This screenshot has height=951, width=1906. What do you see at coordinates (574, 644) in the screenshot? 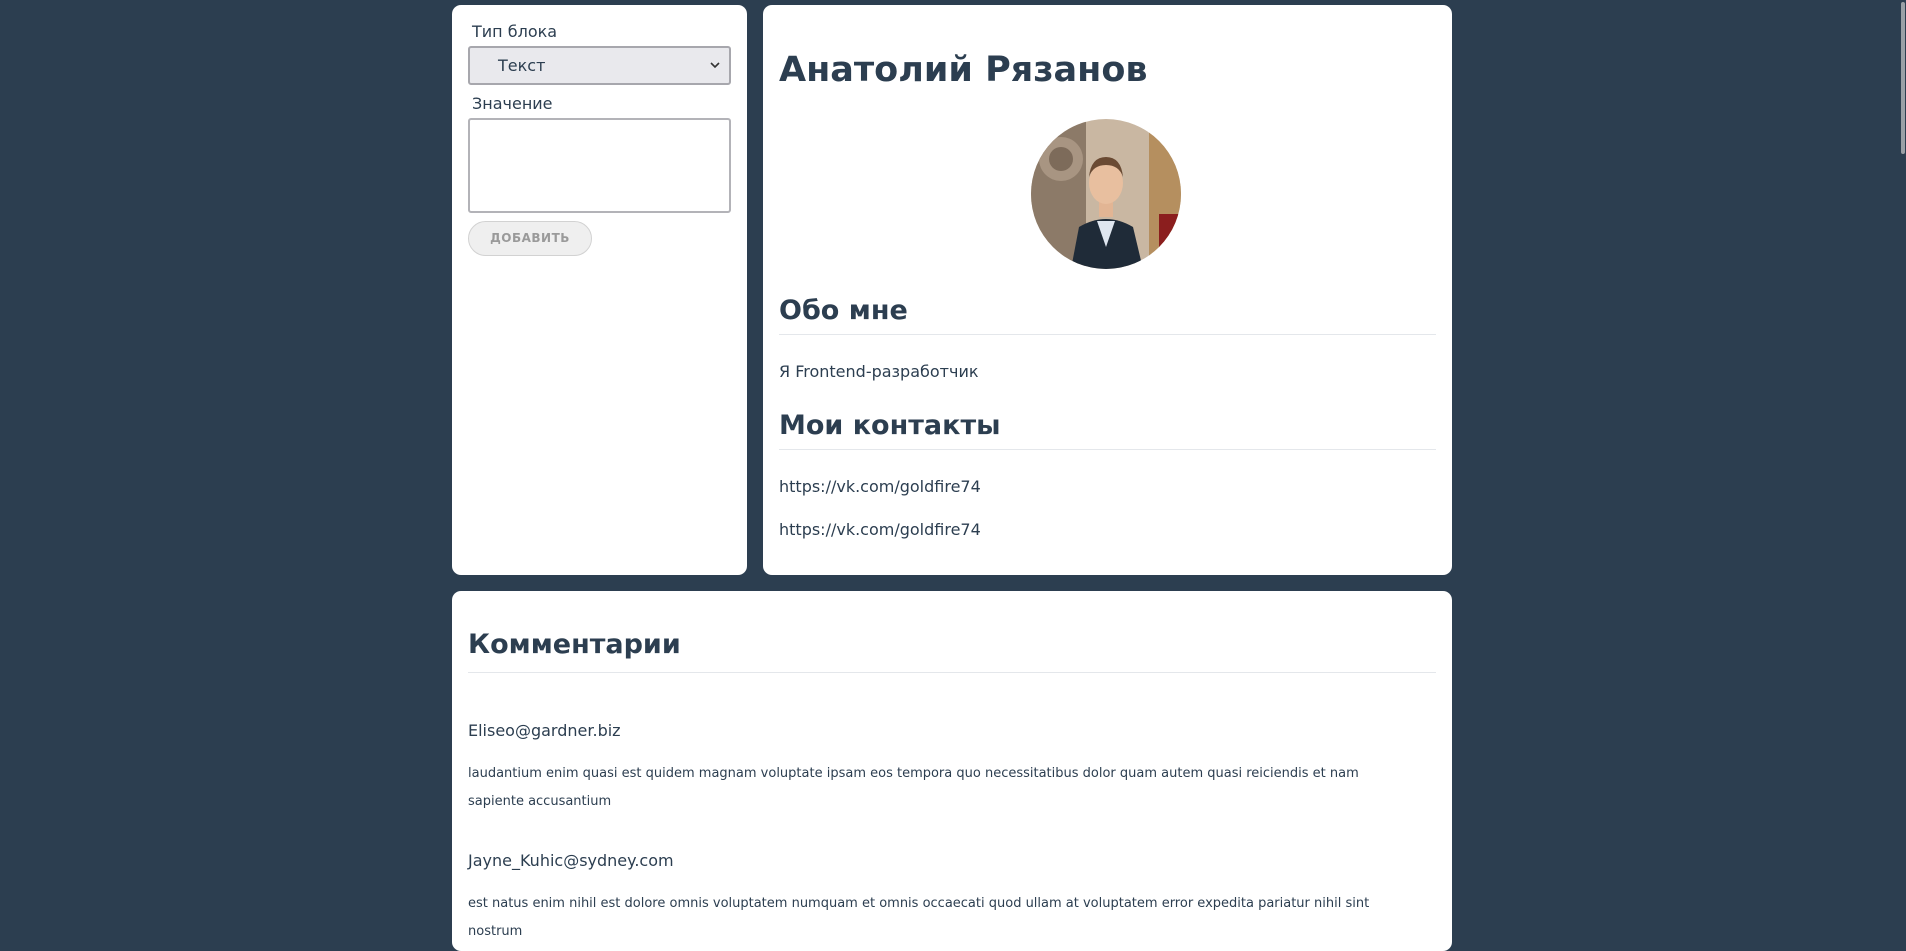
I see `comments-title: Комментарии` at bounding box center [574, 644].